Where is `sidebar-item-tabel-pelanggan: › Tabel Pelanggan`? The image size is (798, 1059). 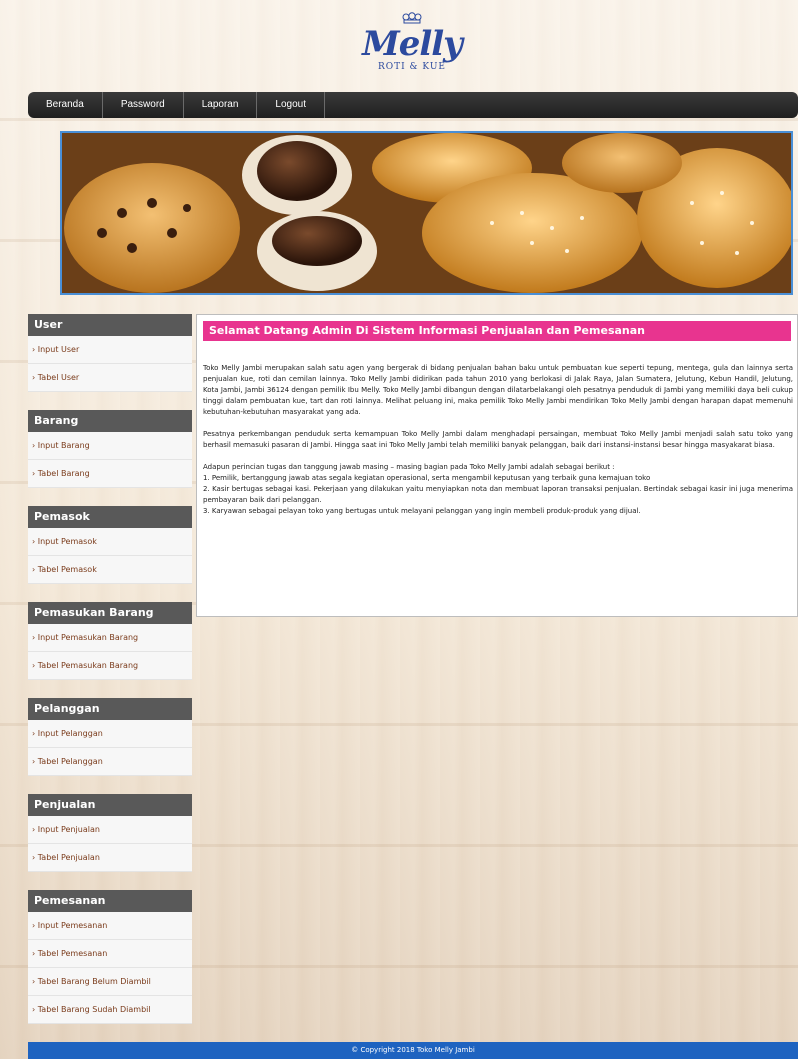 sidebar-item-tabel-pelanggan: › Tabel Pelanggan is located at coordinates (110, 762).